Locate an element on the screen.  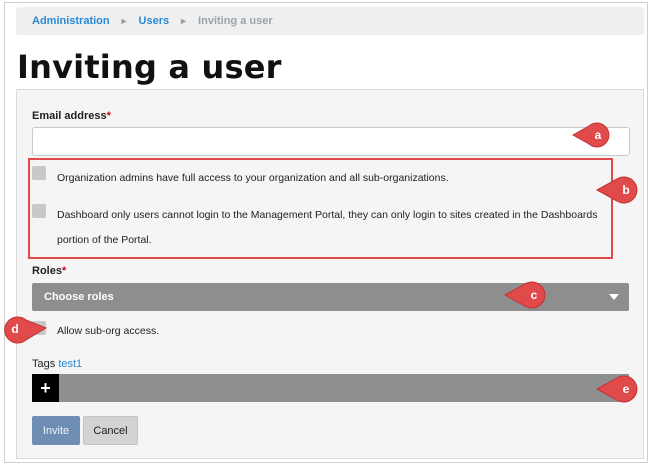
callout-d-marker: d is located at coordinates (25, 330).